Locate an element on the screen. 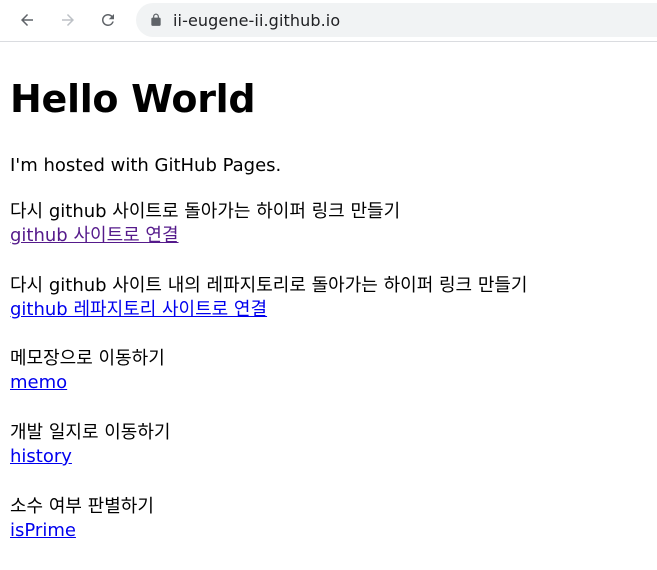 This screenshot has width=657, height=570. section-description: 소수 여부 판별하기 is located at coordinates (82, 506).